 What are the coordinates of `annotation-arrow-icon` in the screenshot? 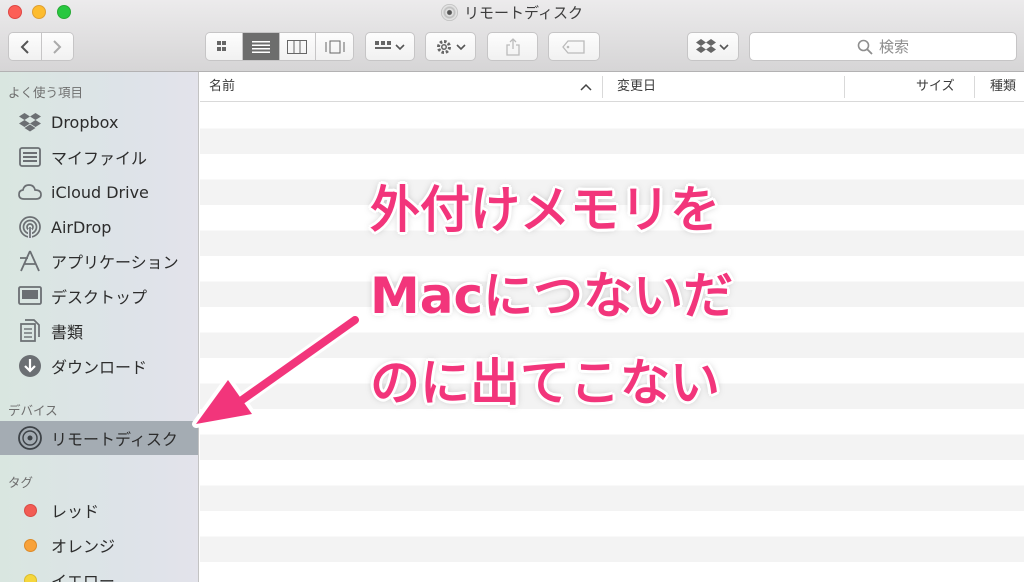 It's located at (277, 370).